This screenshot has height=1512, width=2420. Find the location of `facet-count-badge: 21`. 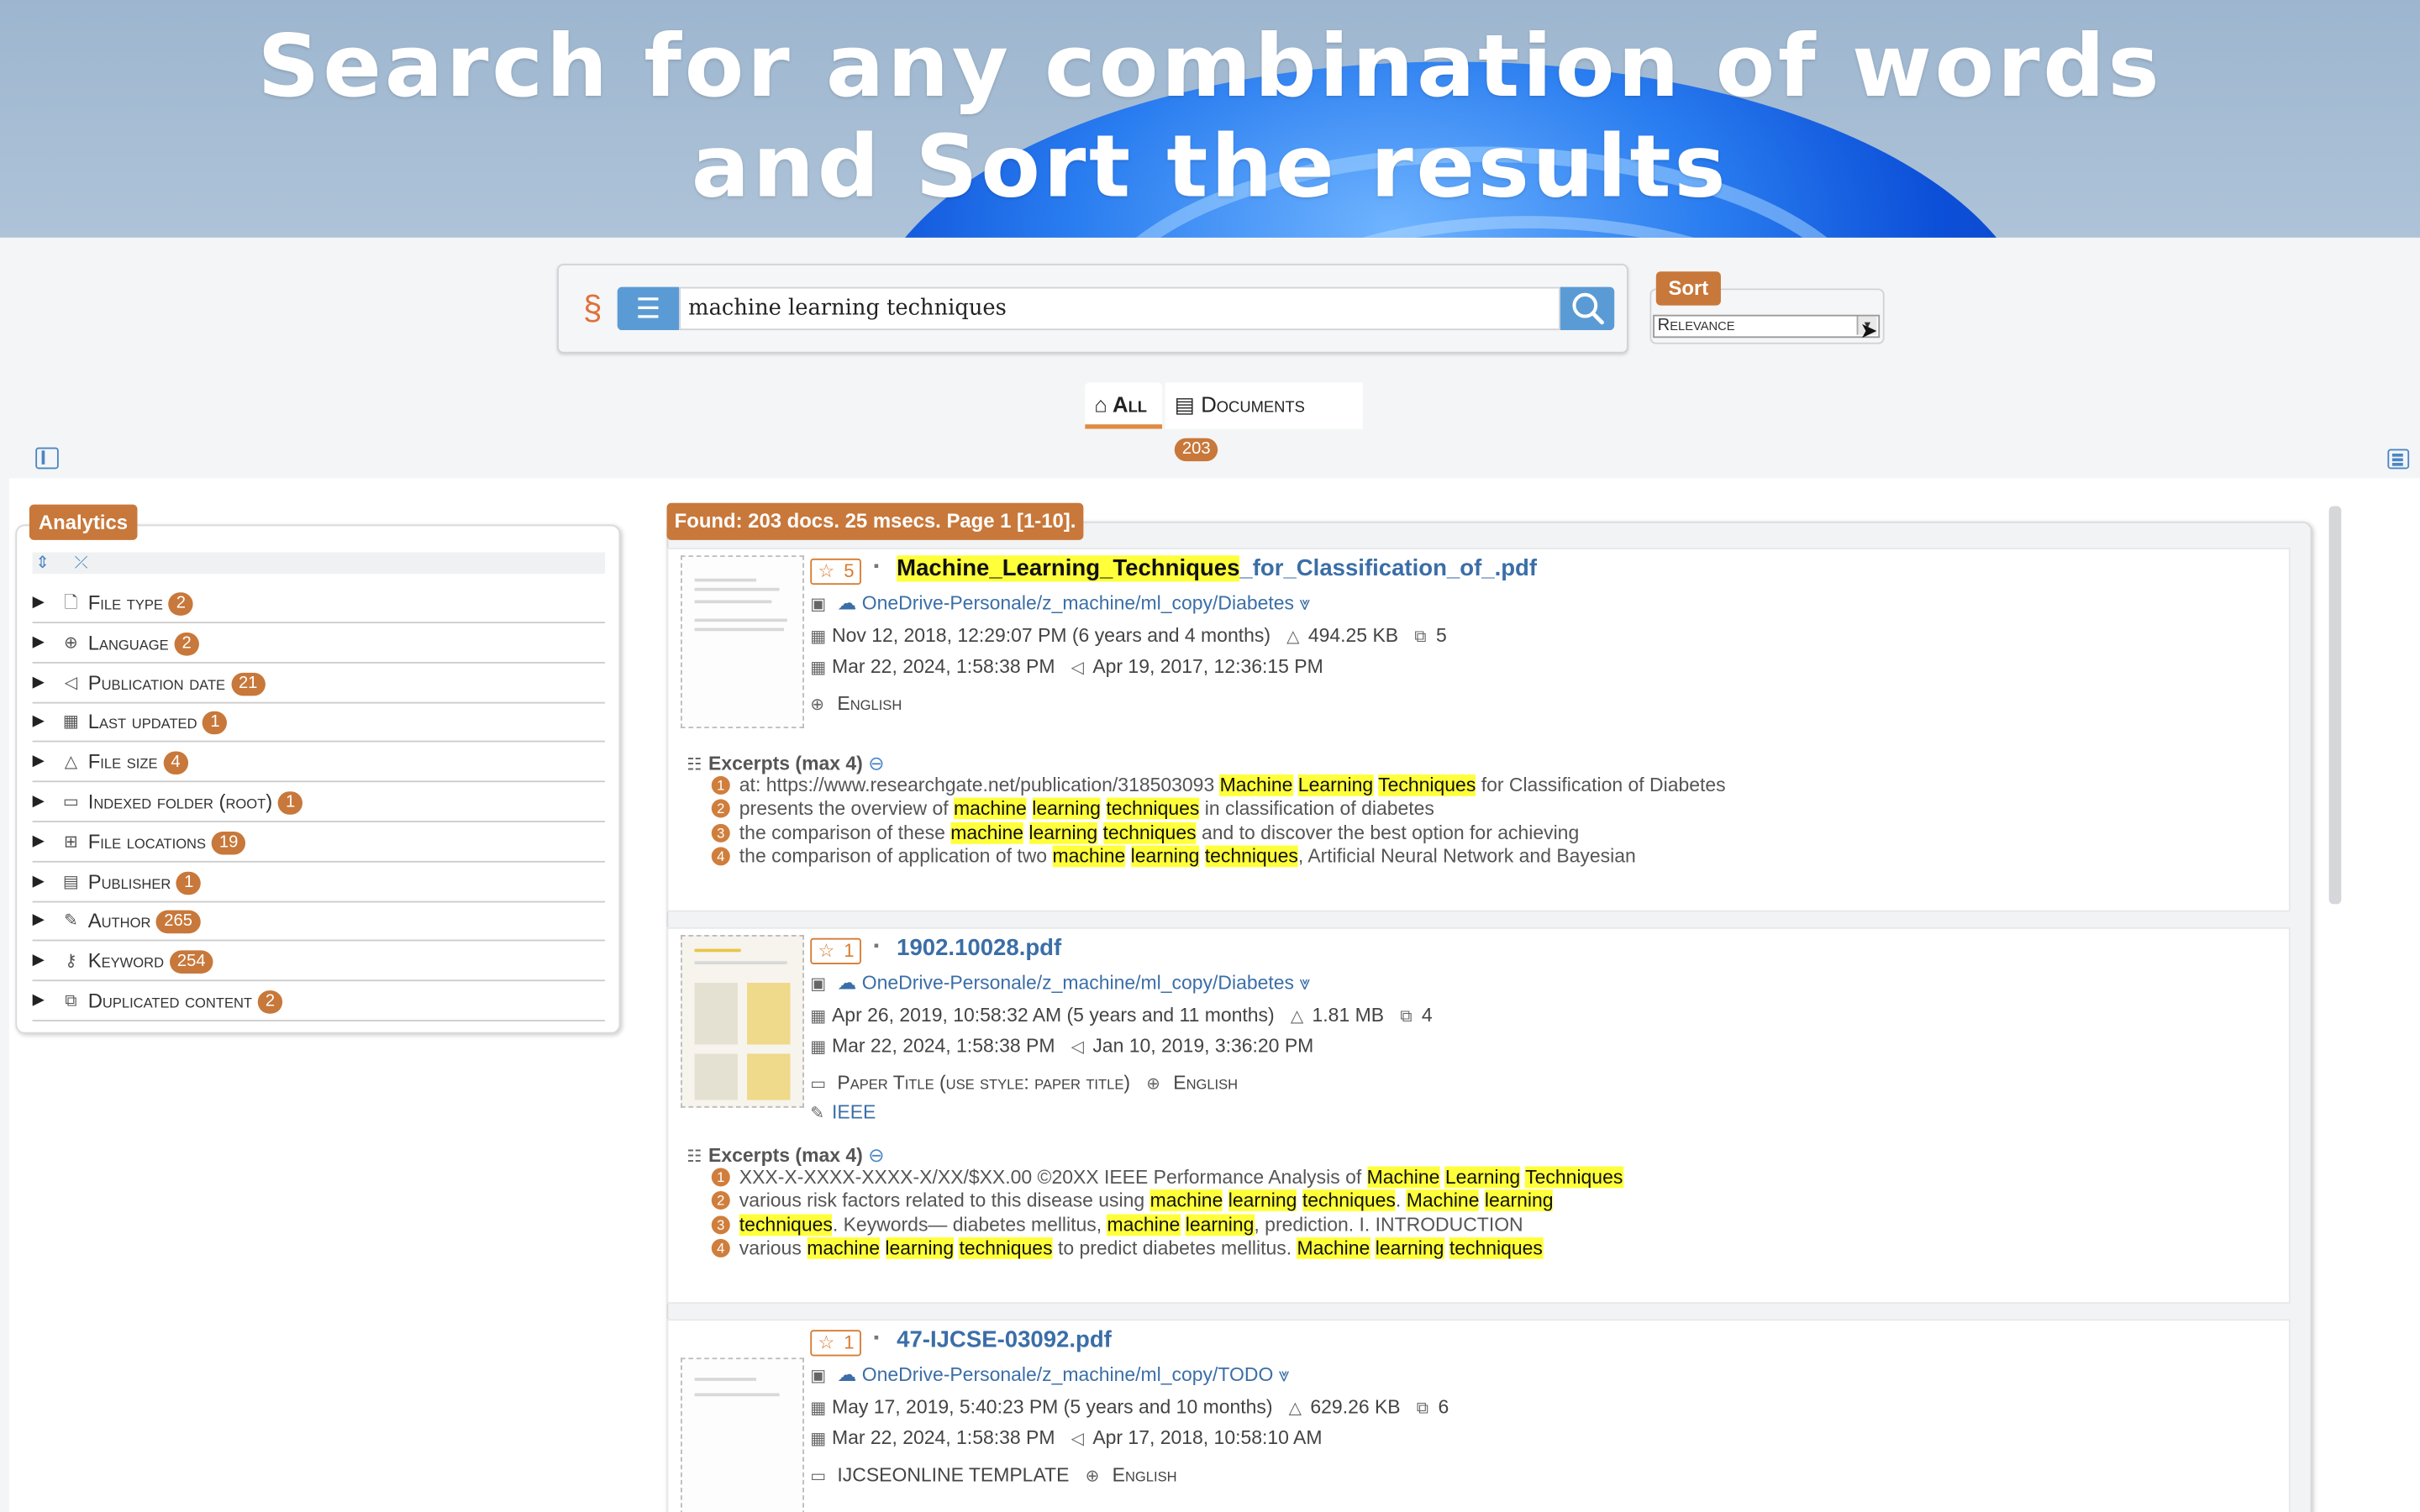

facet-count-badge: 21 is located at coordinates (248, 684).